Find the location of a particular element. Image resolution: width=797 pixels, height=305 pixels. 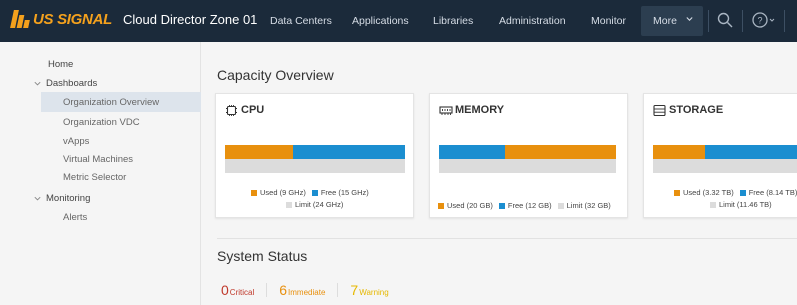

sidebar-item-alerts: Alerts is located at coordinates (75, 217).